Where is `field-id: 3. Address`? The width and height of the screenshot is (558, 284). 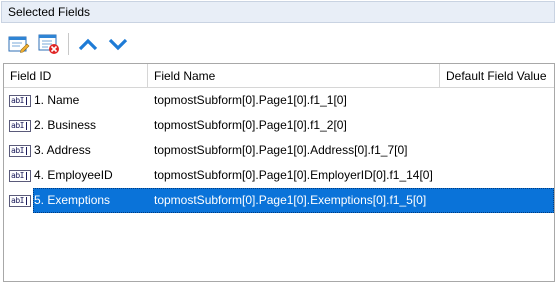
field-id: 3. Address is located at coordinates (62, 150).